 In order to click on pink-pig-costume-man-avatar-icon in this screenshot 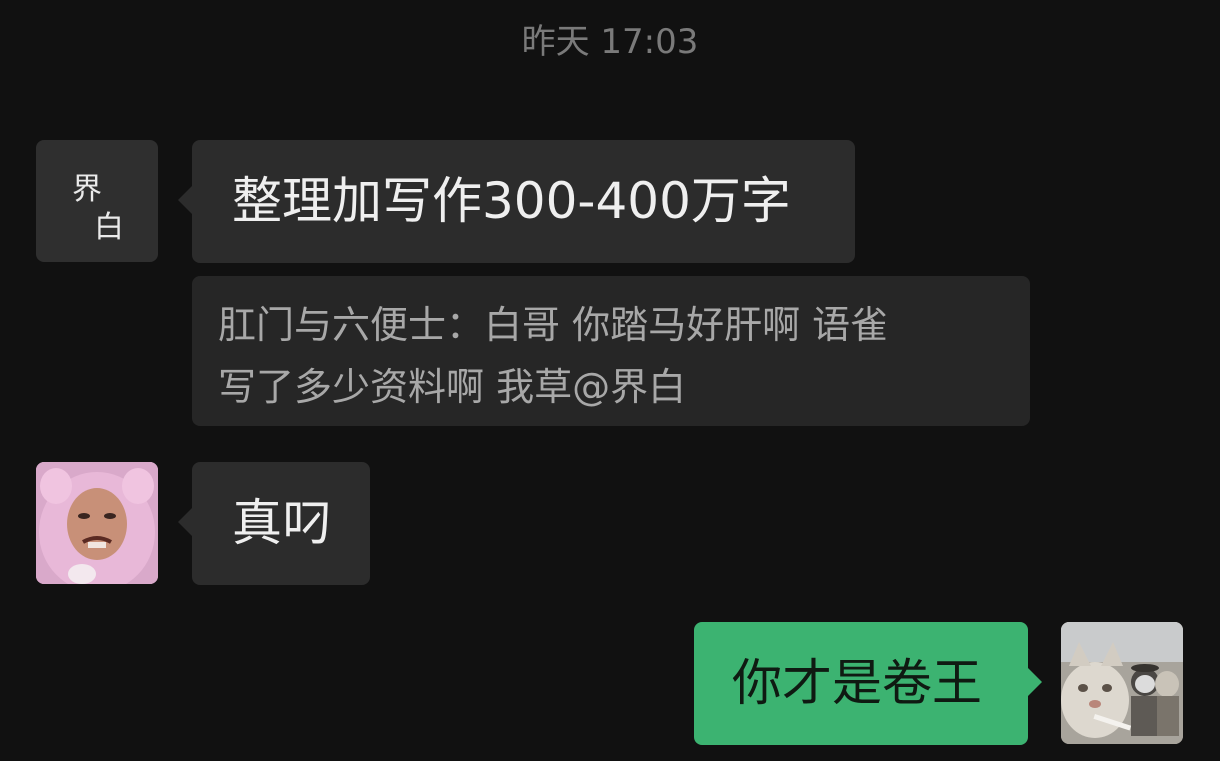, I will do `click(97, 523)`.